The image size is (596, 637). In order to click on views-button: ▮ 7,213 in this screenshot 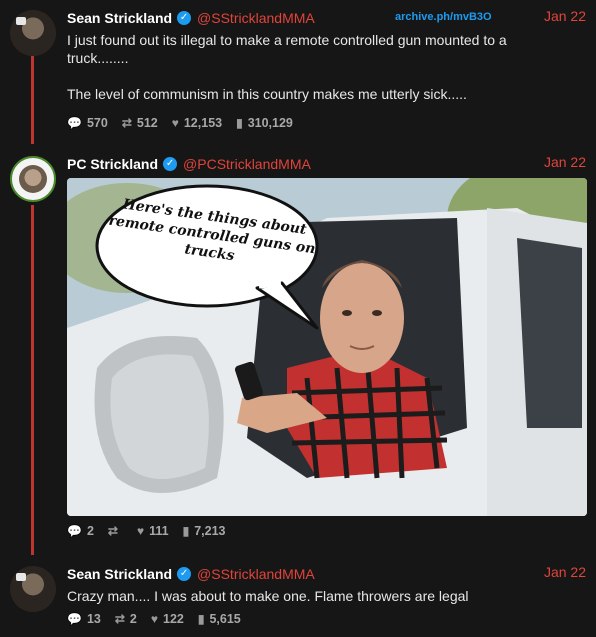, I will do `click(204, 531)`.